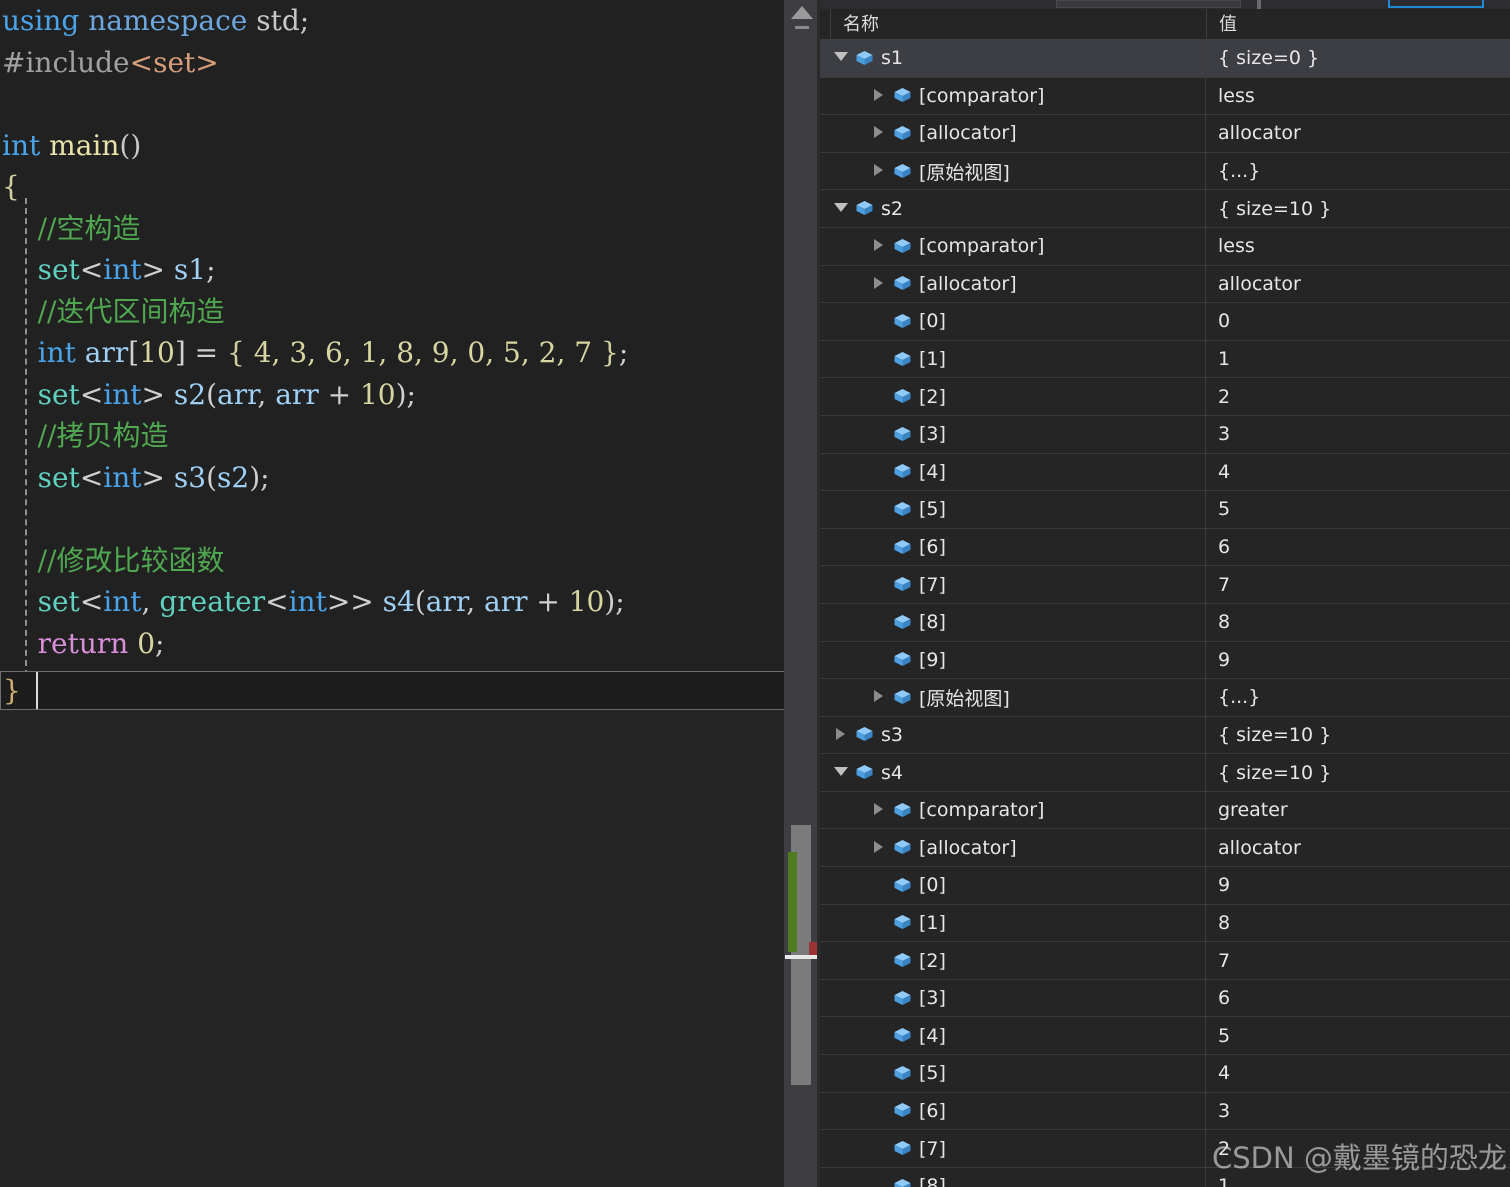  I want to click on watch-row-value: 0, so click(1358, 321).